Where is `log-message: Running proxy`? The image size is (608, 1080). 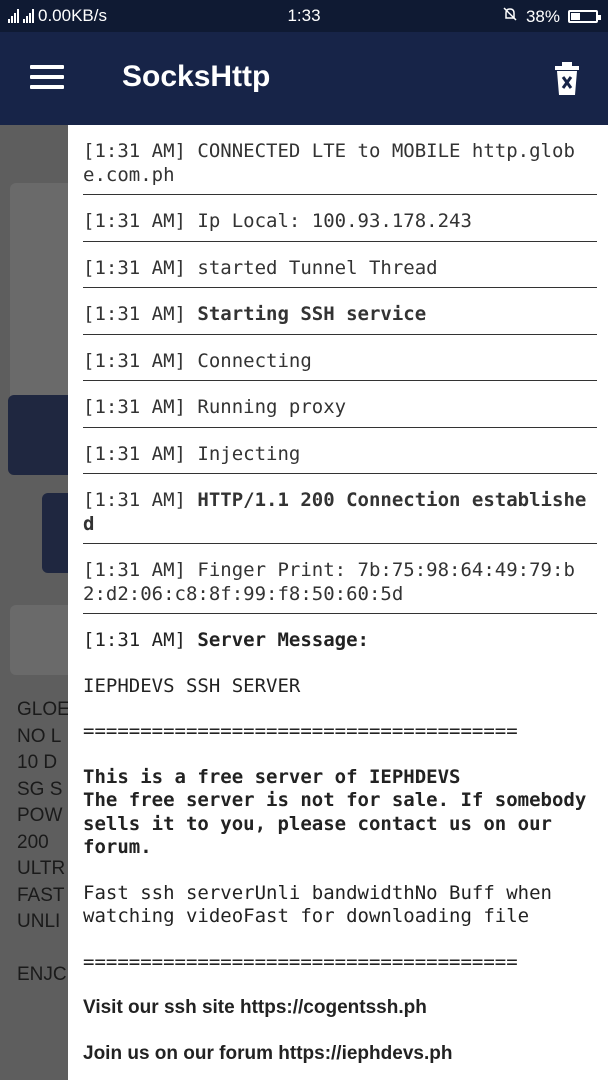
log-message: Running proxy is located at coordinates (272, 407).